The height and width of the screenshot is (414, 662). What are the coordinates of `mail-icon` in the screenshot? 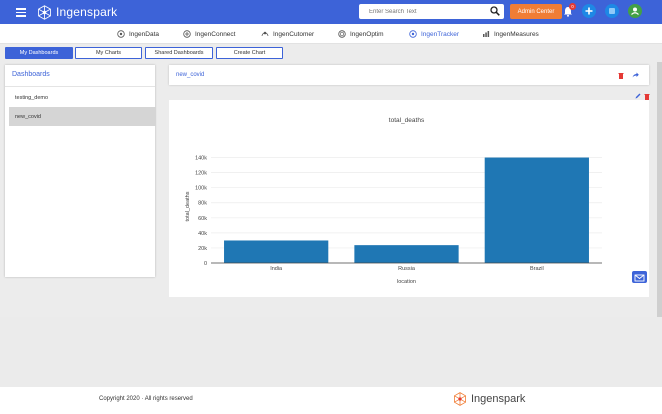 It's located at (639, 278).